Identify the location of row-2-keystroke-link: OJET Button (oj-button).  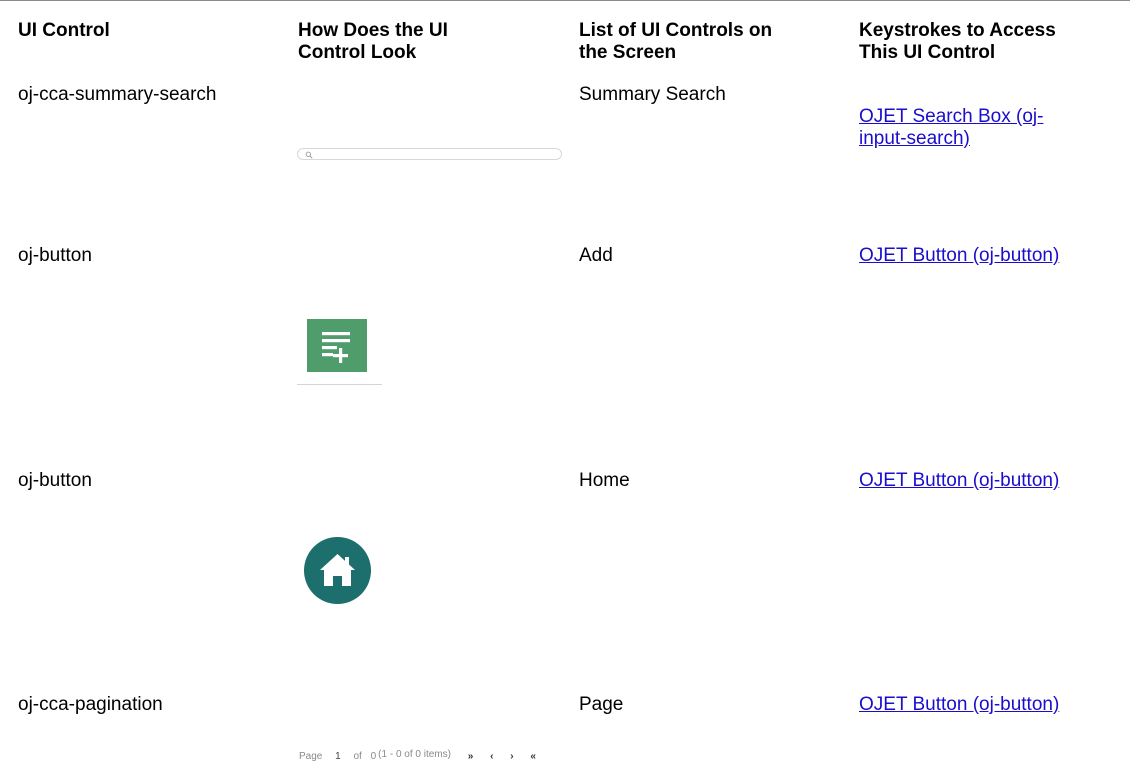
(959, 255).